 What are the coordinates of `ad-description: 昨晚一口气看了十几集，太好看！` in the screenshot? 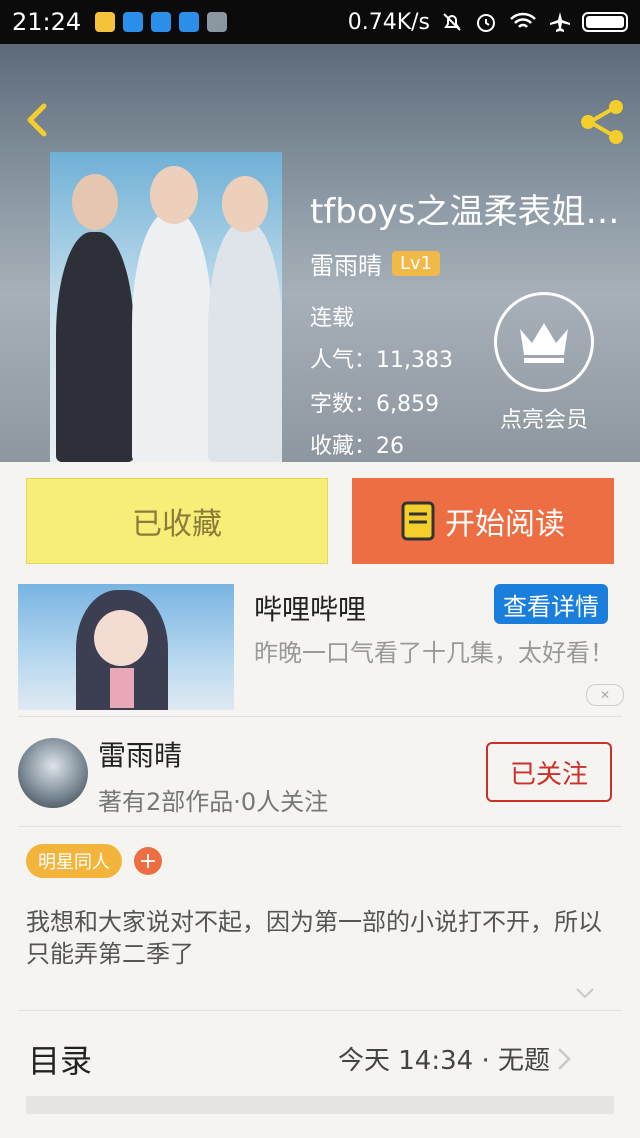 It's located at (434, 653).